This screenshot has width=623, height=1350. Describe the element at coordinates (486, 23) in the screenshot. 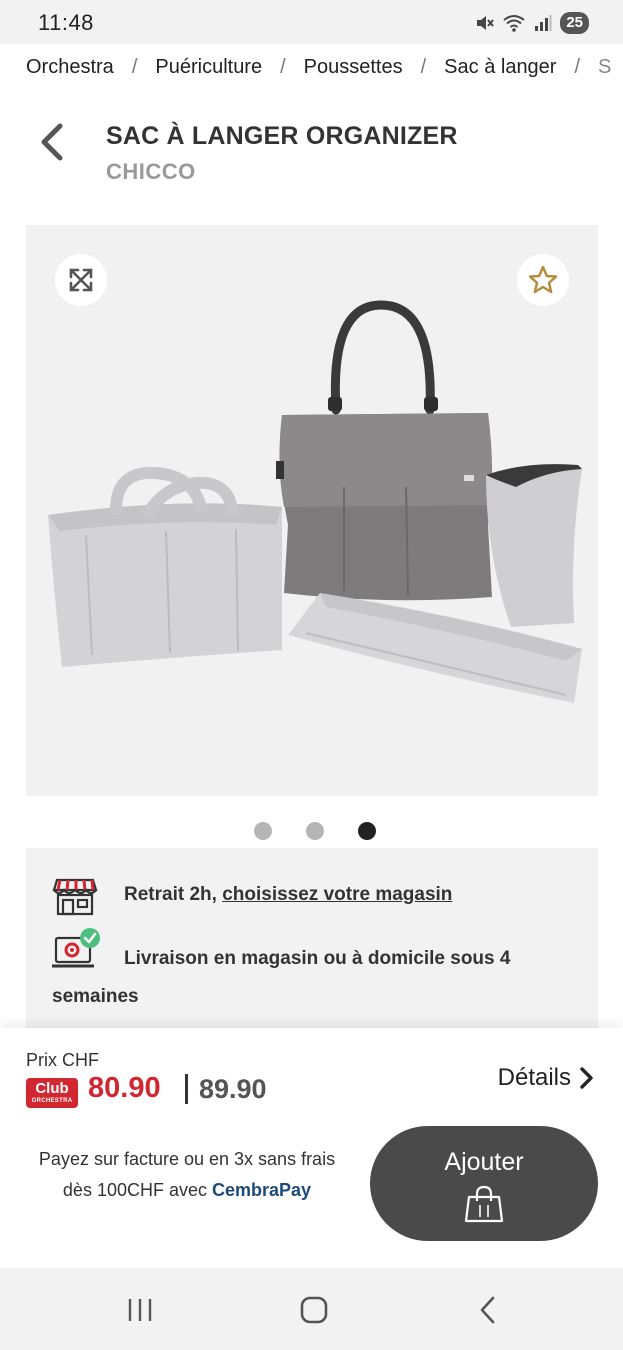

I see `mute-icon` at that location.